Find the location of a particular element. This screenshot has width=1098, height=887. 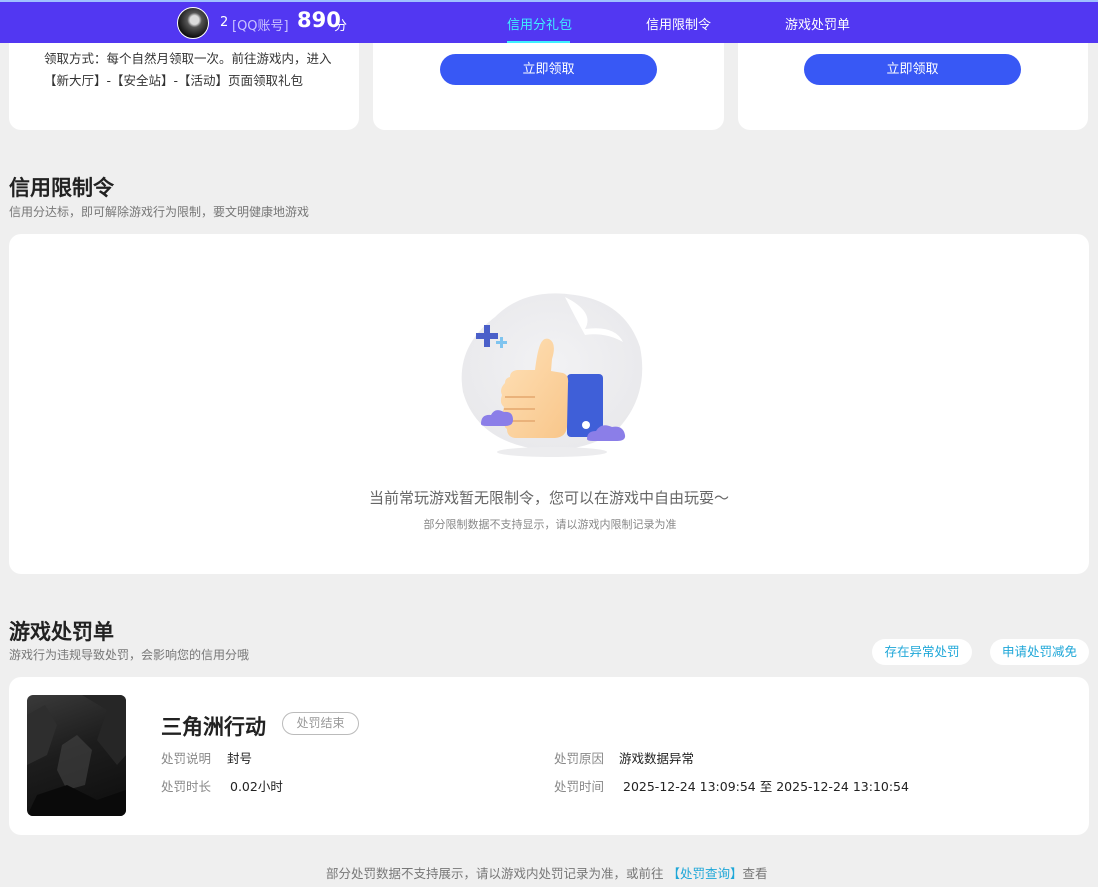

claim-button-2: 立即领取 is located at coordinates (912, 69).